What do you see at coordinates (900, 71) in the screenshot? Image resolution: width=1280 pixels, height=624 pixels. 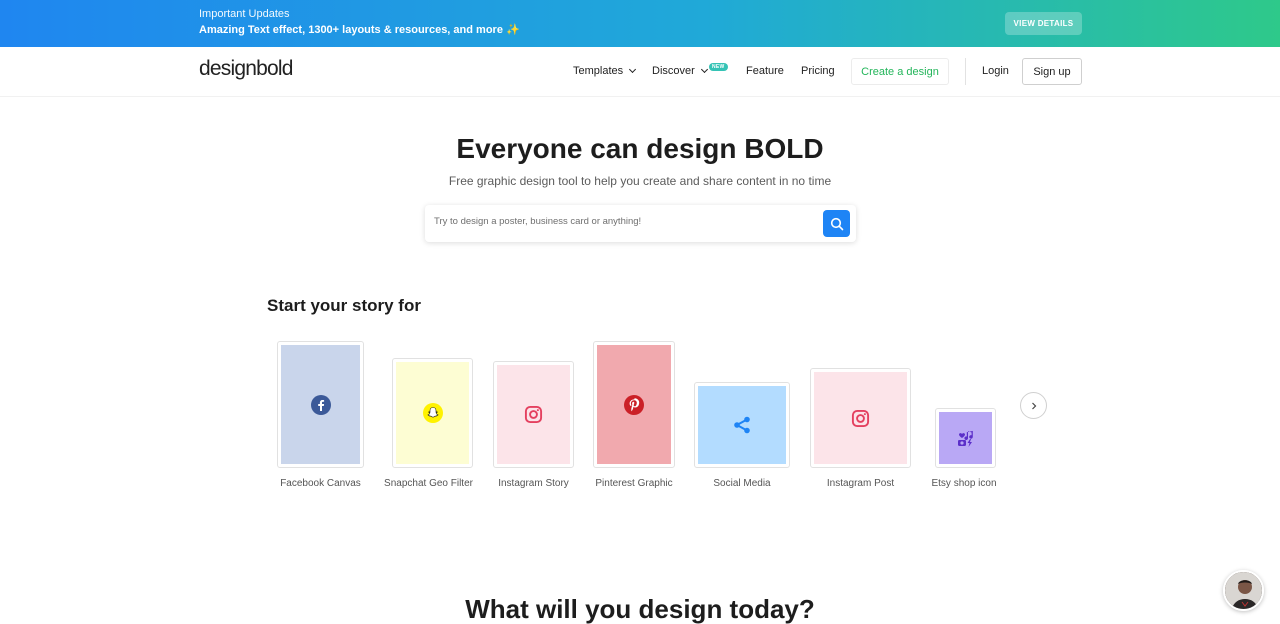 I see `create-design-button: Create a design` at bounding box center [900, 71].